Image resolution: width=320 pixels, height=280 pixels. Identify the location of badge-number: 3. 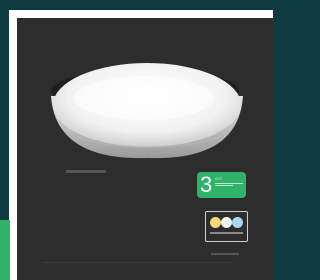
(206, 184).